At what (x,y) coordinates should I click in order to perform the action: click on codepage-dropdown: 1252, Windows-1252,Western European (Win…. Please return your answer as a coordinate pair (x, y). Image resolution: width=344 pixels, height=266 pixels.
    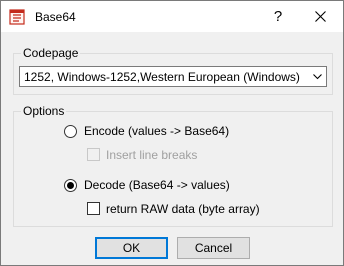
    Looking at the image, I should click on (173, 76).